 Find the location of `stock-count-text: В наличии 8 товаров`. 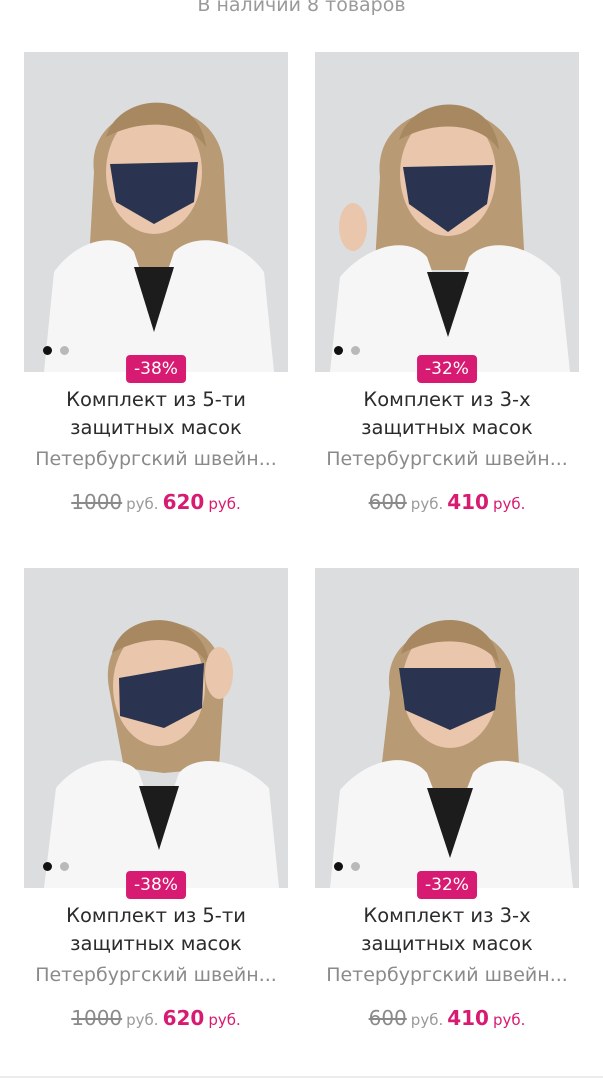

stock-count-text: В наличии 8 товаров is located at coordinates (301, 8).